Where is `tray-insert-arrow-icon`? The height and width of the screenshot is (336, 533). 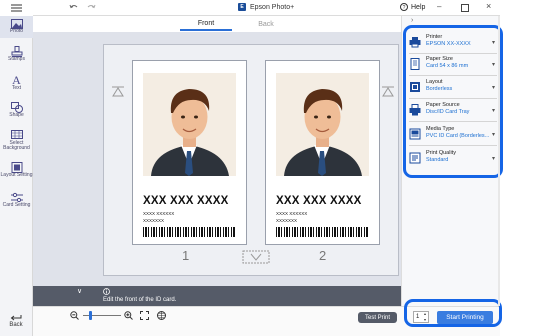
tray-insert-arrow-icon is located at coordinates (256, 257).